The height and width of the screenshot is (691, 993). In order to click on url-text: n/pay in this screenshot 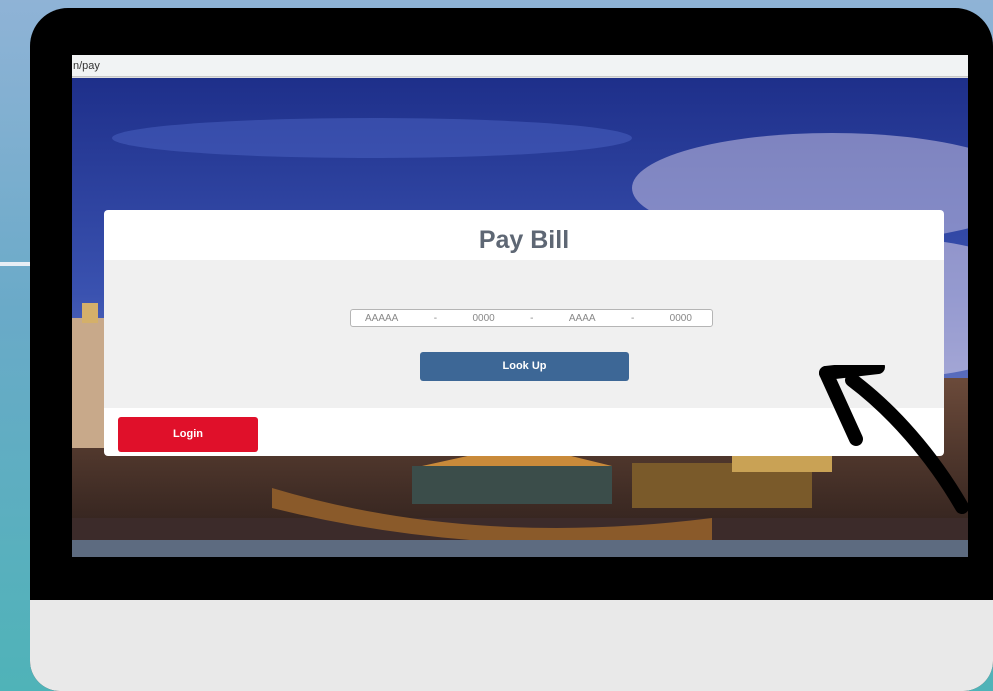, I will do `click(86, 66)`.